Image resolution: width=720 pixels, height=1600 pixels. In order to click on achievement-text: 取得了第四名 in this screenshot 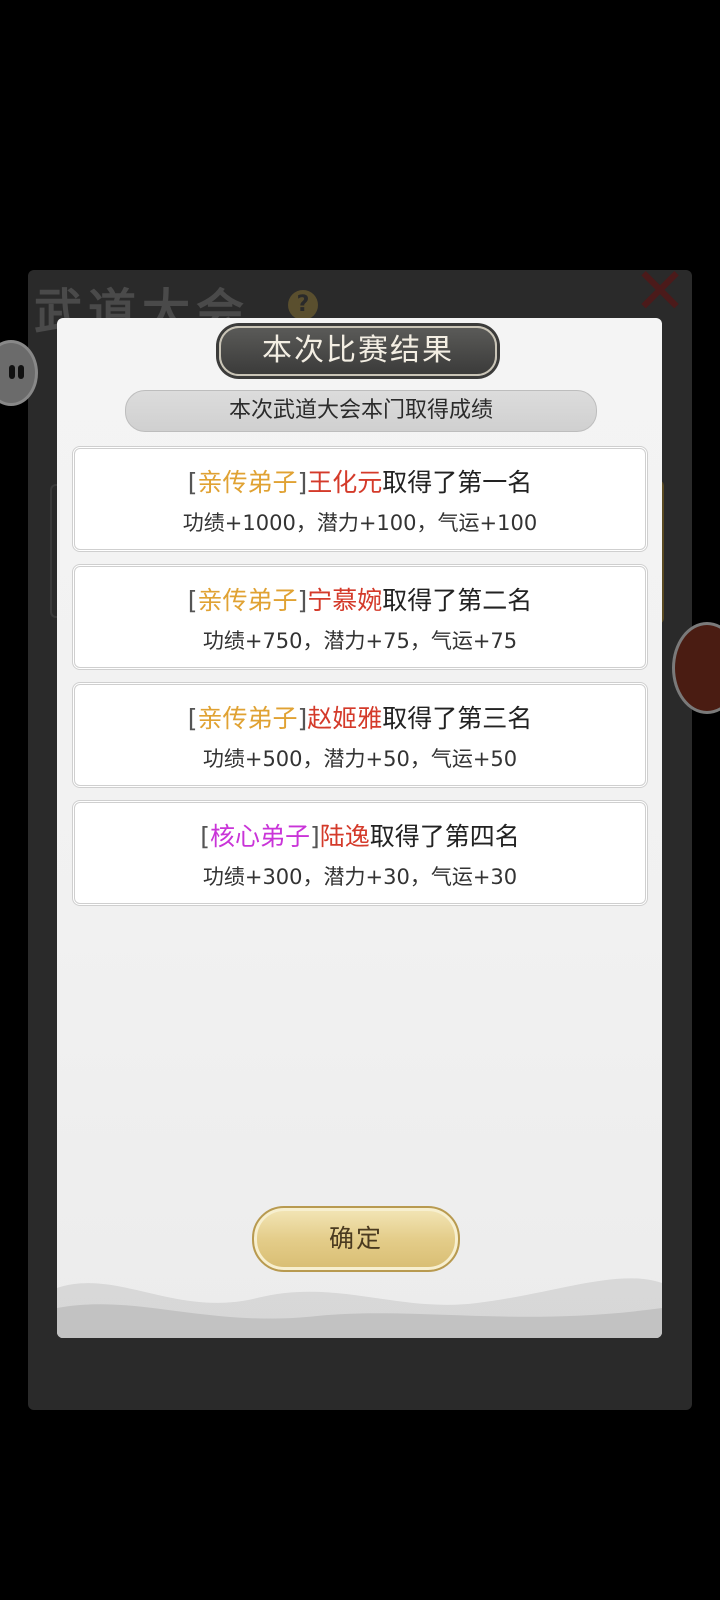, I will do `click(444, 836)`.